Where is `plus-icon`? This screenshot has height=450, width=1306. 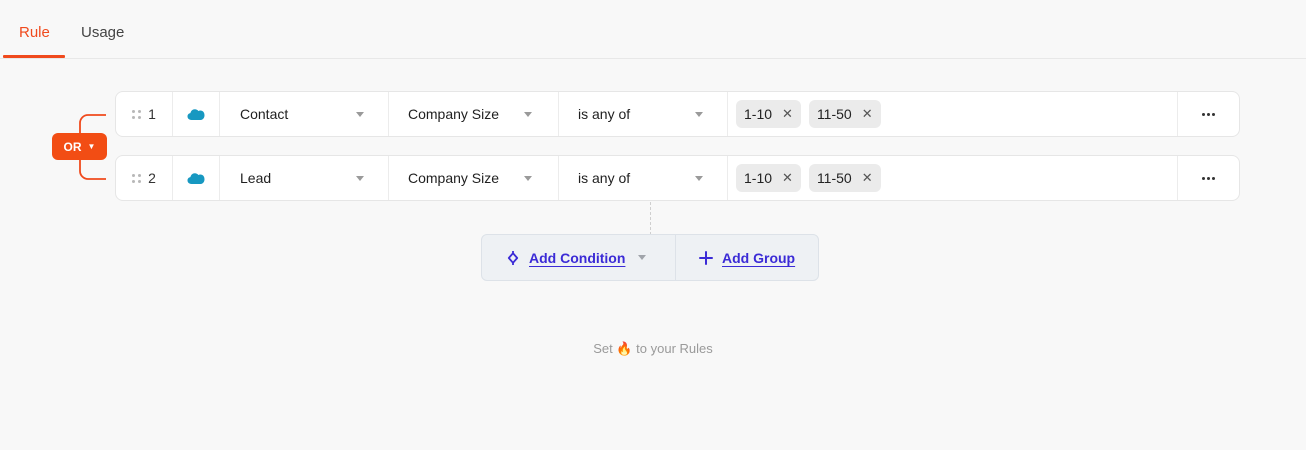 plus-icon is located at coordinates (706, 257).